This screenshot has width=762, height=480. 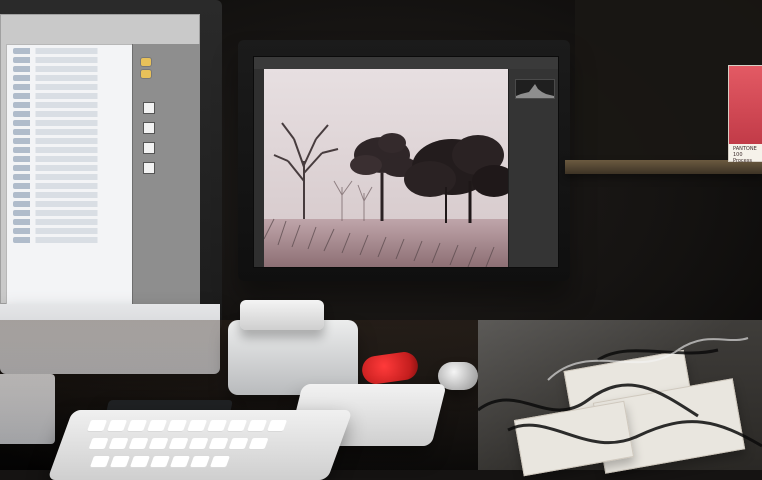 What do you see at coordinates (745, 105) in the screenshot?
I see `pantone-color-bar` at bounding box center [745, 105].